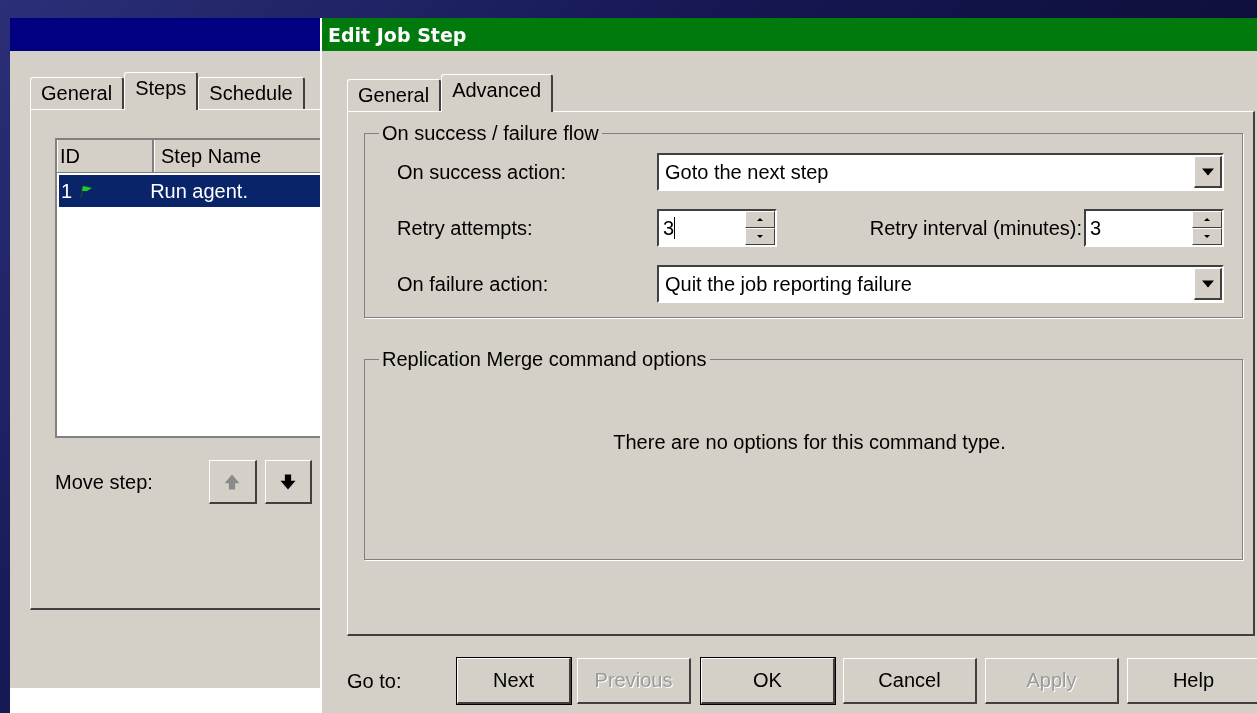  I want to click on column-header: ID, so click(105, 156).